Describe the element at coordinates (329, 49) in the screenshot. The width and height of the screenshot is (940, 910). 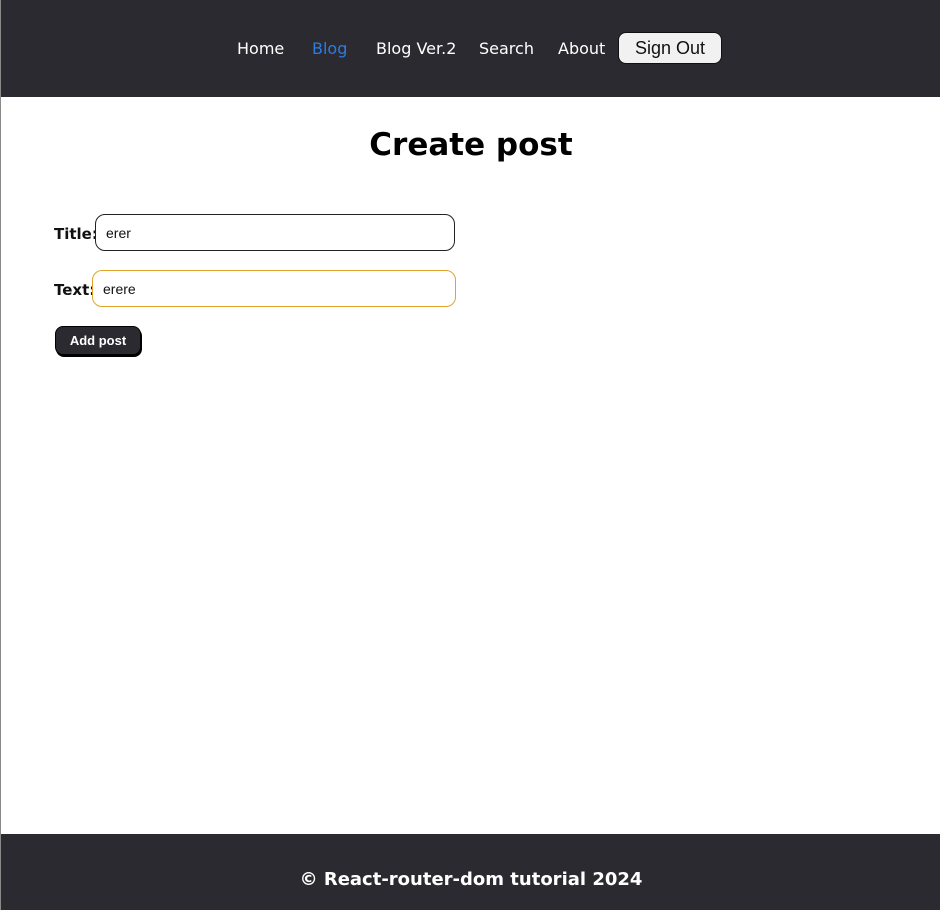
I see `nav-link-blog: Blog` at that location.